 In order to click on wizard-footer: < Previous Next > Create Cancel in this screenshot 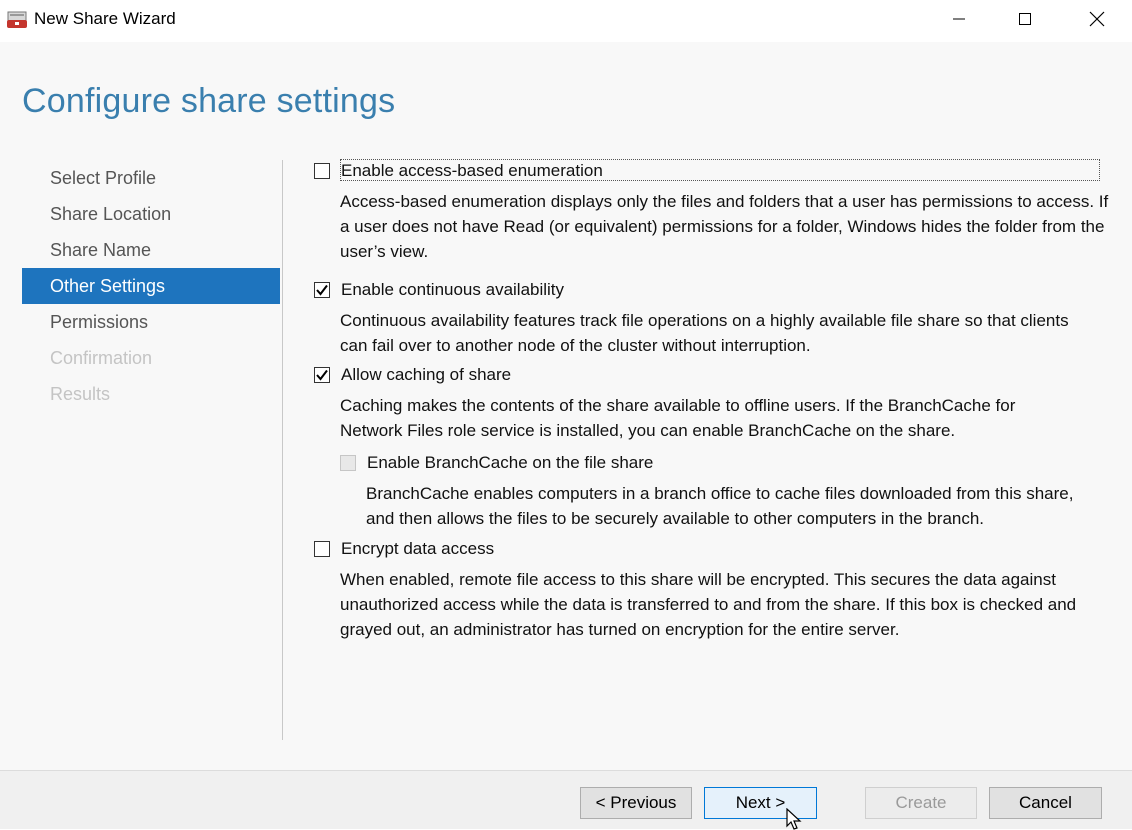, I will do `click(566, 799)`.